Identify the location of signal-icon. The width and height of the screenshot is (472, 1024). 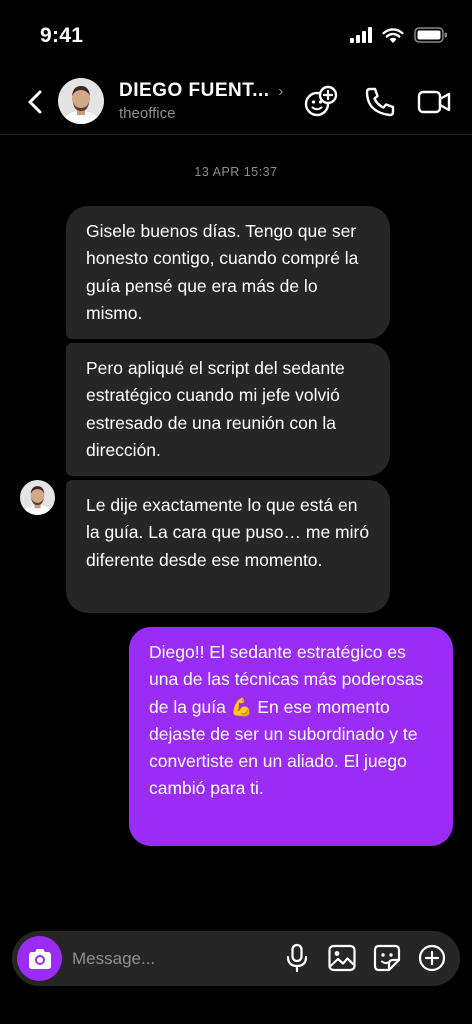
(361, 35).